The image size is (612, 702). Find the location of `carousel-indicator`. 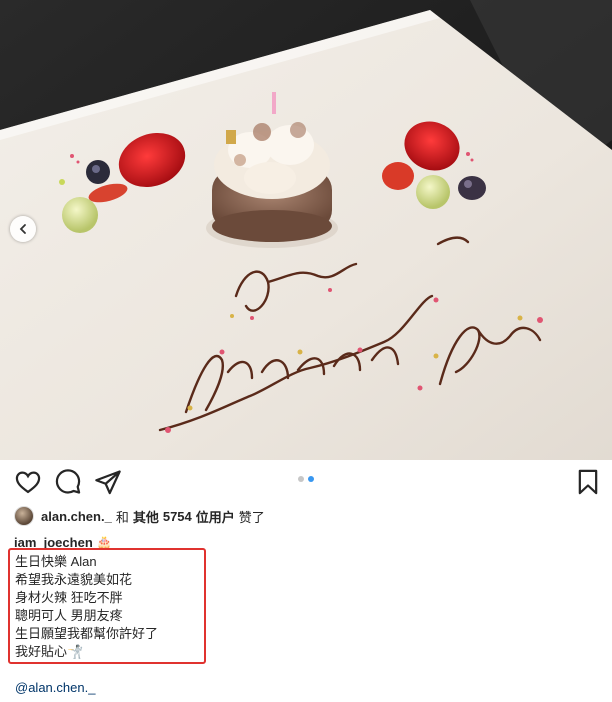

carousel-indicator is located at coordinates (306, 479).